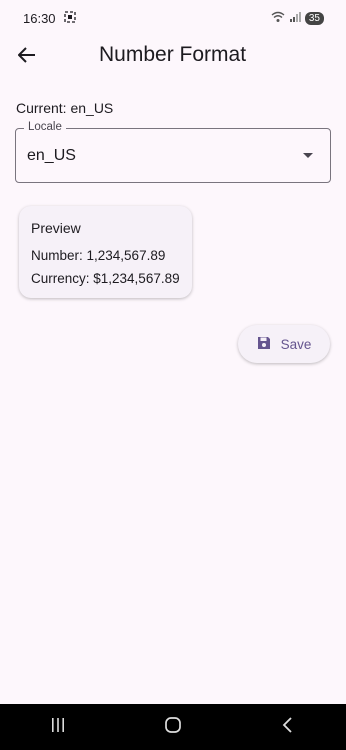 Image resolution: width=346 pixels, height=750 pixels. I want to click on screenshot-icon, so click(69, 18).